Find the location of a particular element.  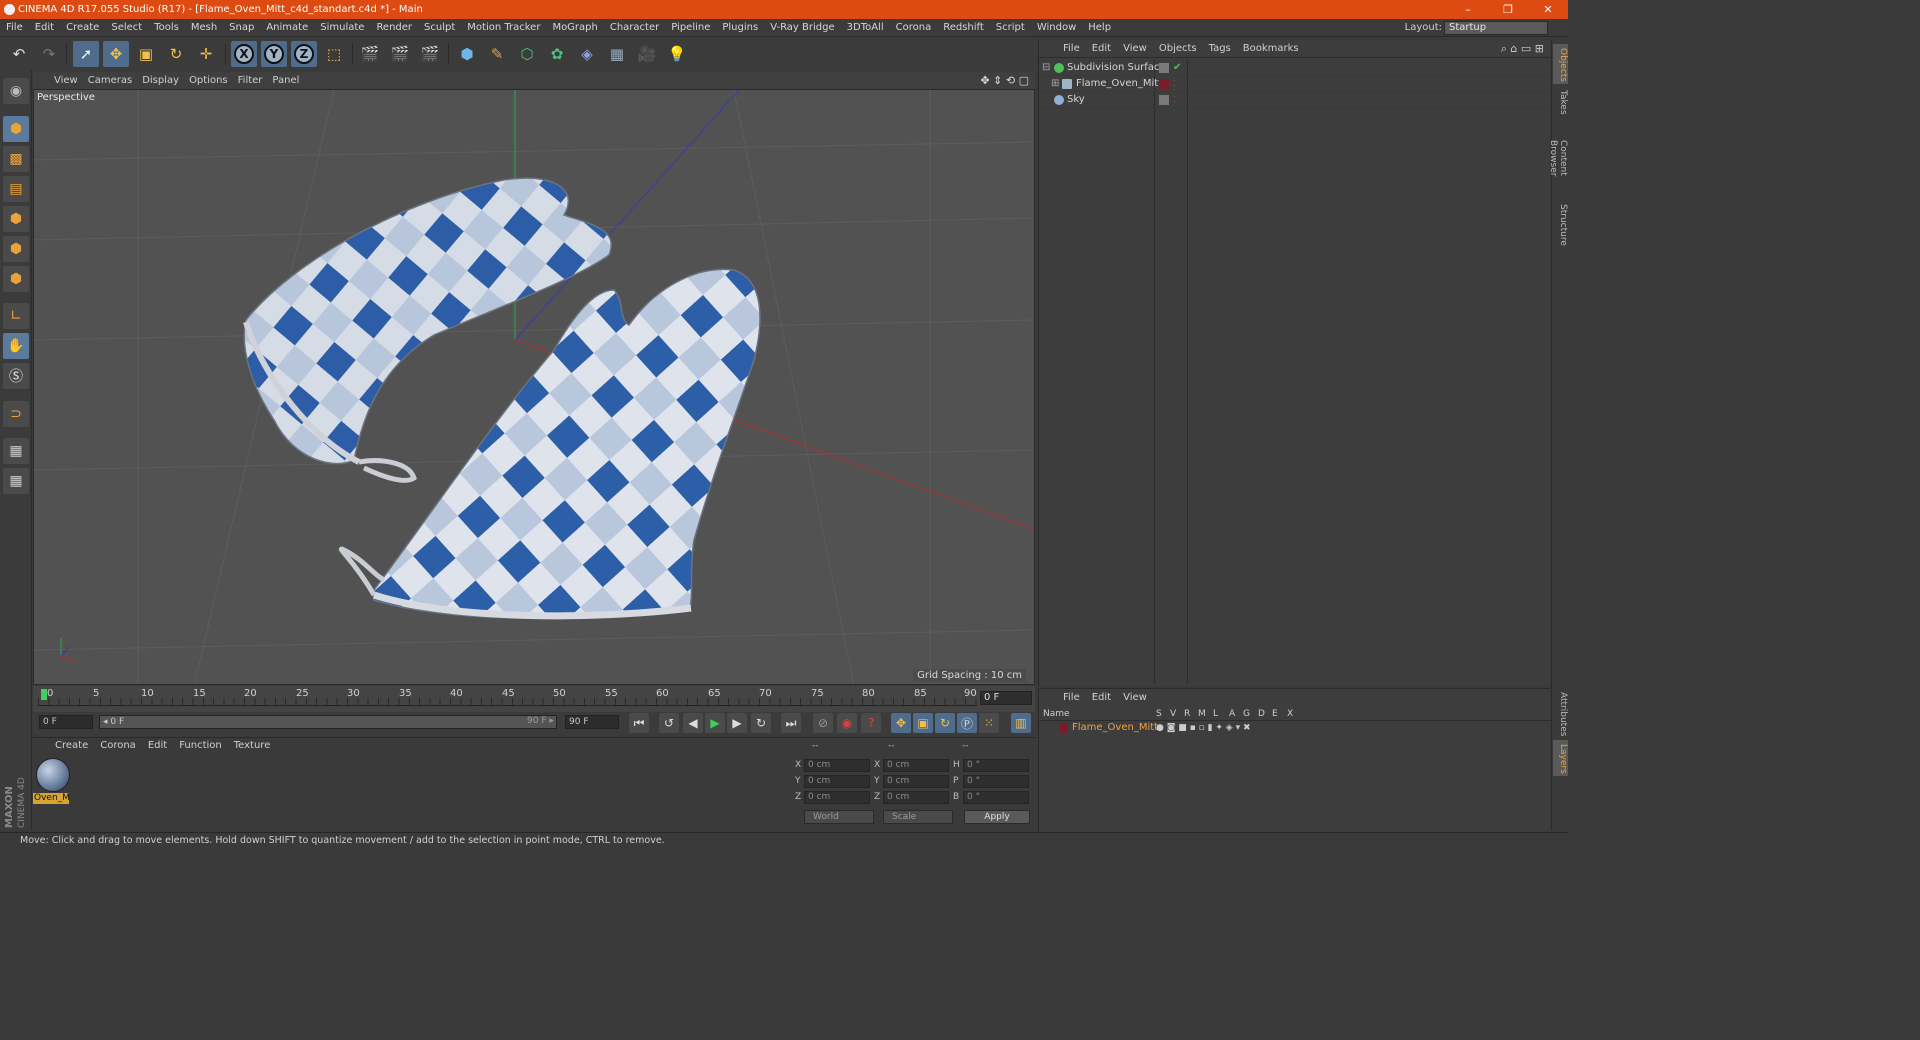

transform-tool-icon: ✛ is located at coordinates (206, 54).